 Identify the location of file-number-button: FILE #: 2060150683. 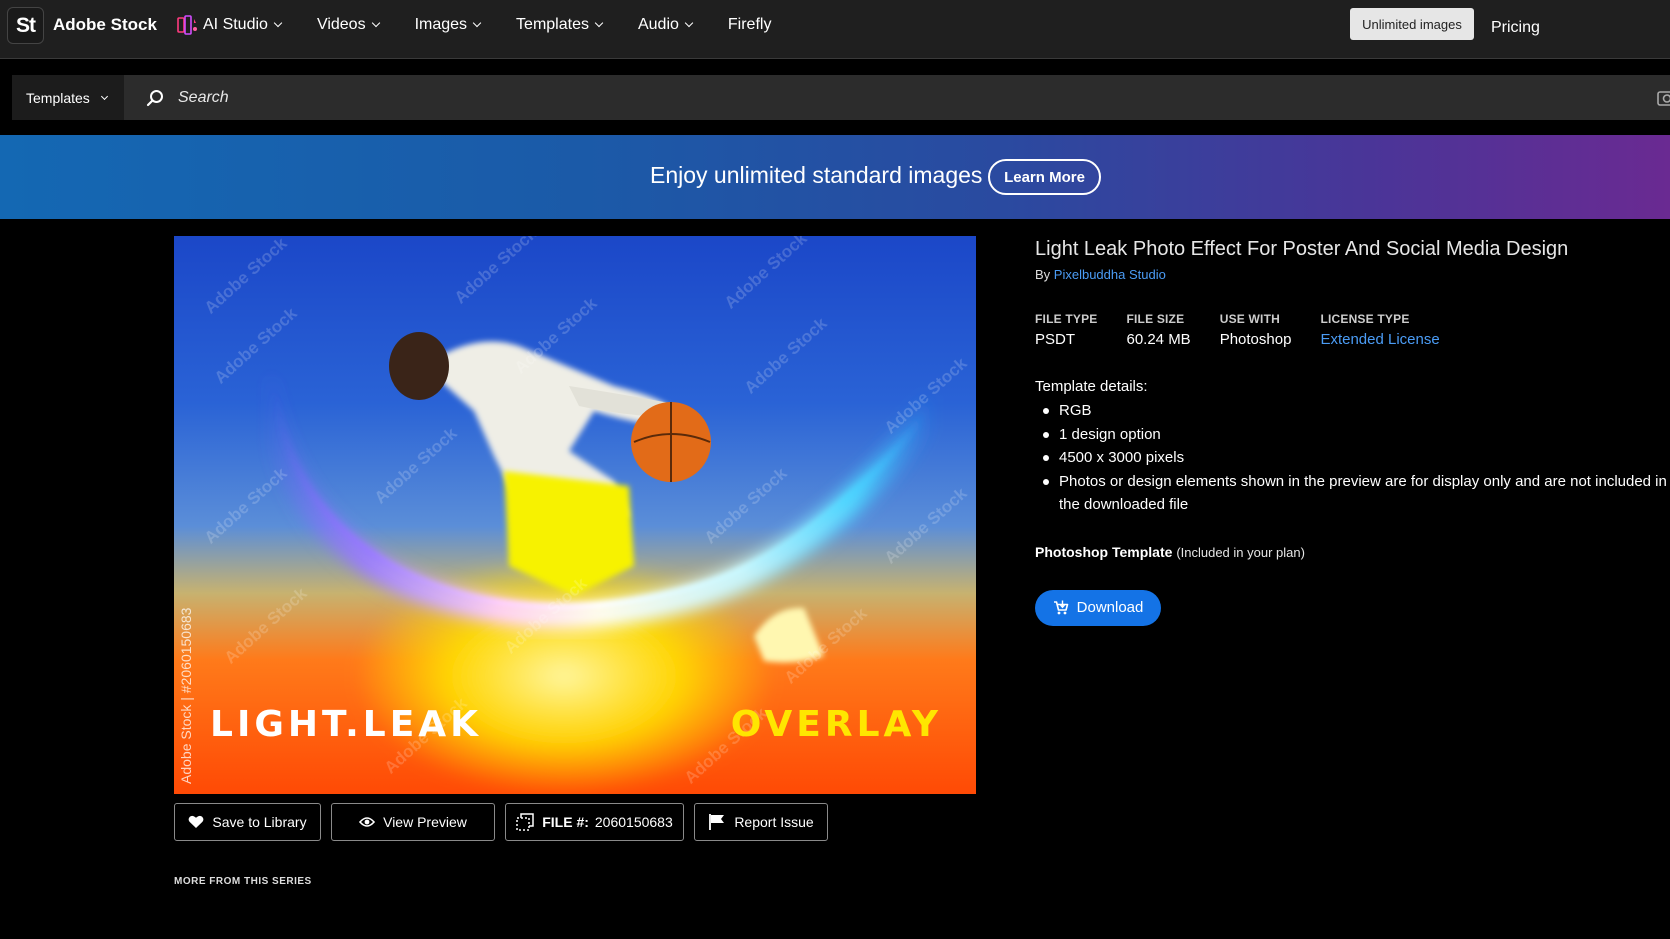
(594, 822).